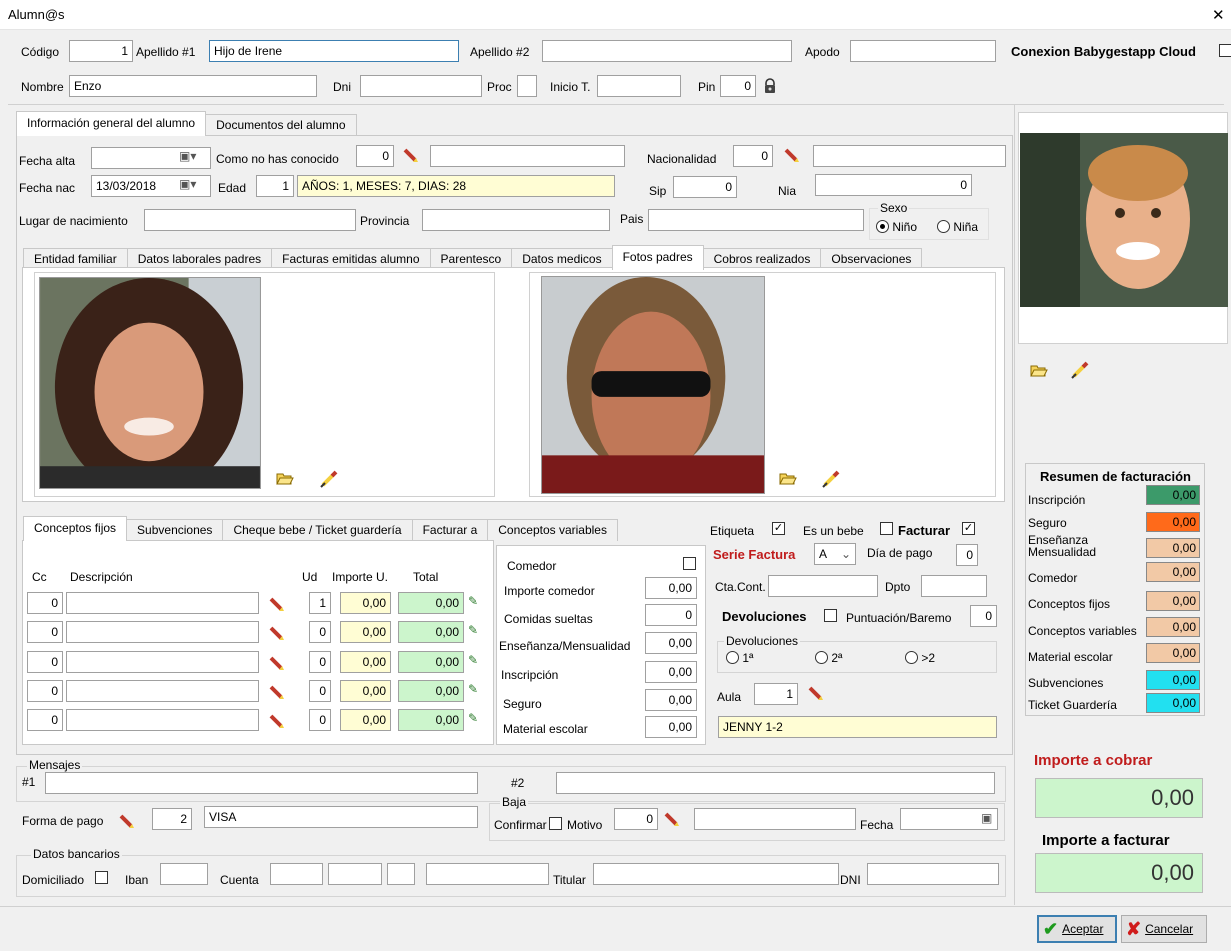 This screenshot has height=951, width=1231. I want to click on comedor-checkbox, so click(689, 563).